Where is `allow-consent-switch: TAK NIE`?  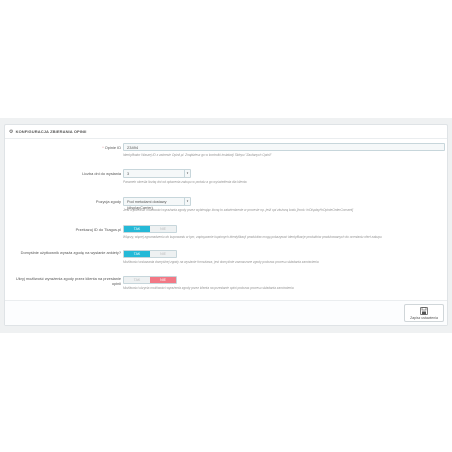
allow-consent-switch: TAK NIE is located at coordinates (150, 280).